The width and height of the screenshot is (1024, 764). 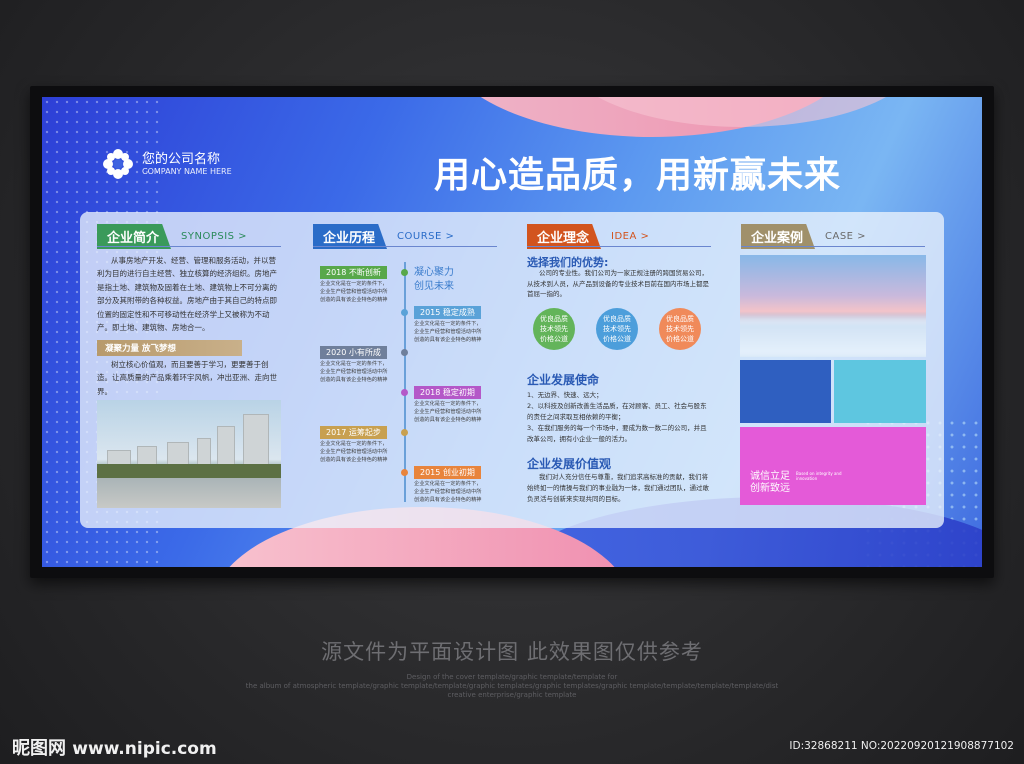 What do you see at coordinates (187, 171) in the screenshot?
I see `company-name-en: COMPANY NAME HERE` at bounding box center [187, 171].